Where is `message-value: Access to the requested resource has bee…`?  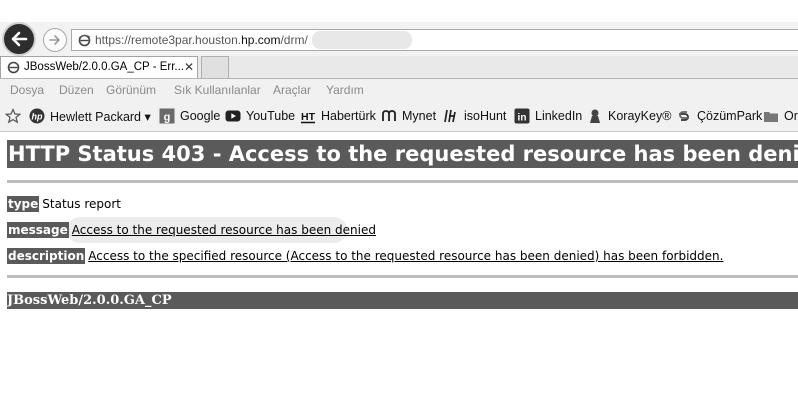 message-value: Access to the requested resource has bee… is located at coordinates (223, 230).